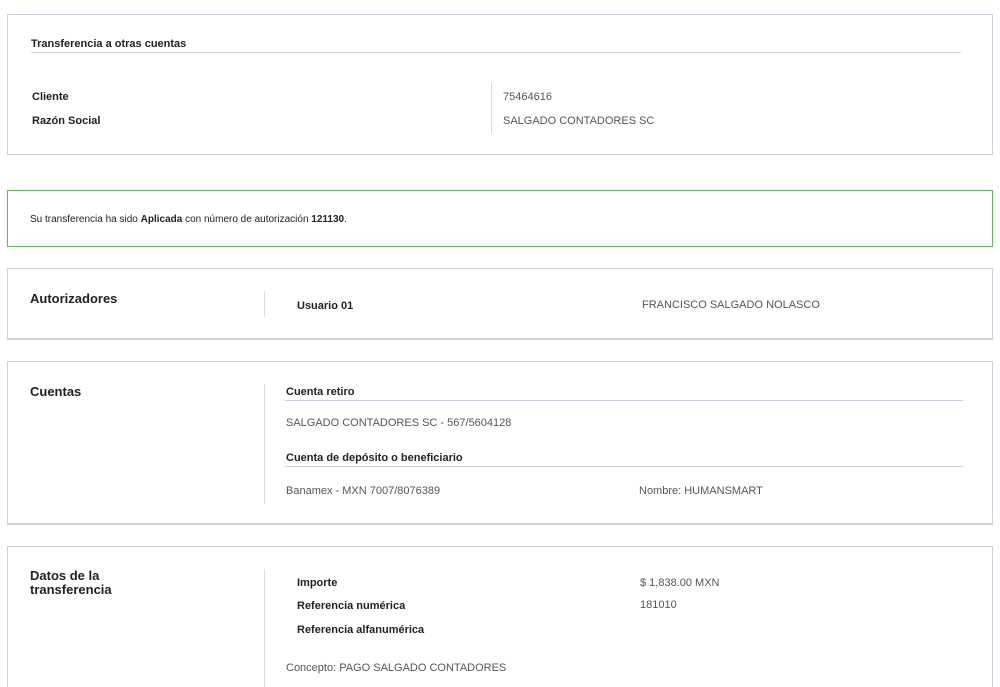  Describe the element at coordinates (74, 298) in the screenshot. I see `autorizadores-title: Autorizadores` at that location.